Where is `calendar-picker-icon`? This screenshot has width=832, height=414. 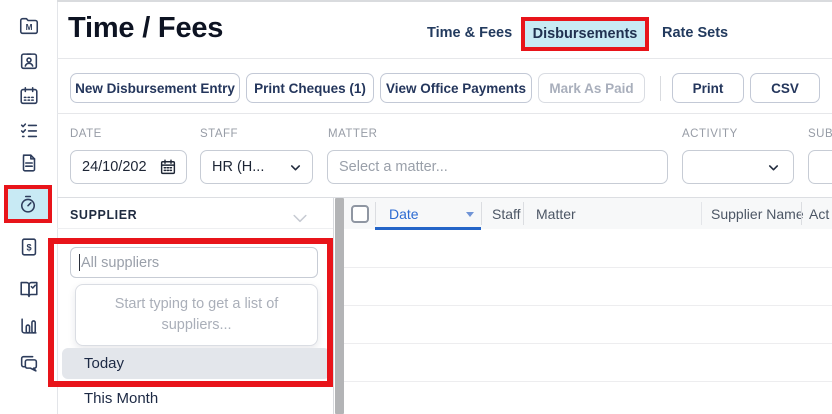
calendar-picker-icon is located at coordinates (168, 167).